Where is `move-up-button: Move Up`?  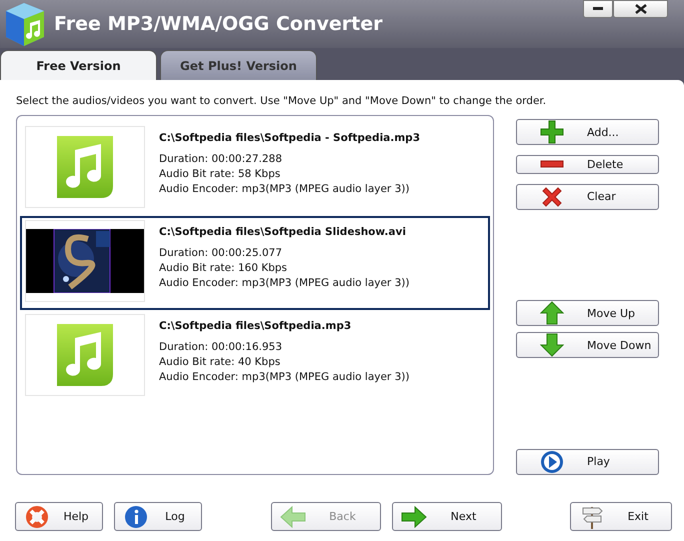 move-up-button: Move Up is located at coordinates (587, 313).